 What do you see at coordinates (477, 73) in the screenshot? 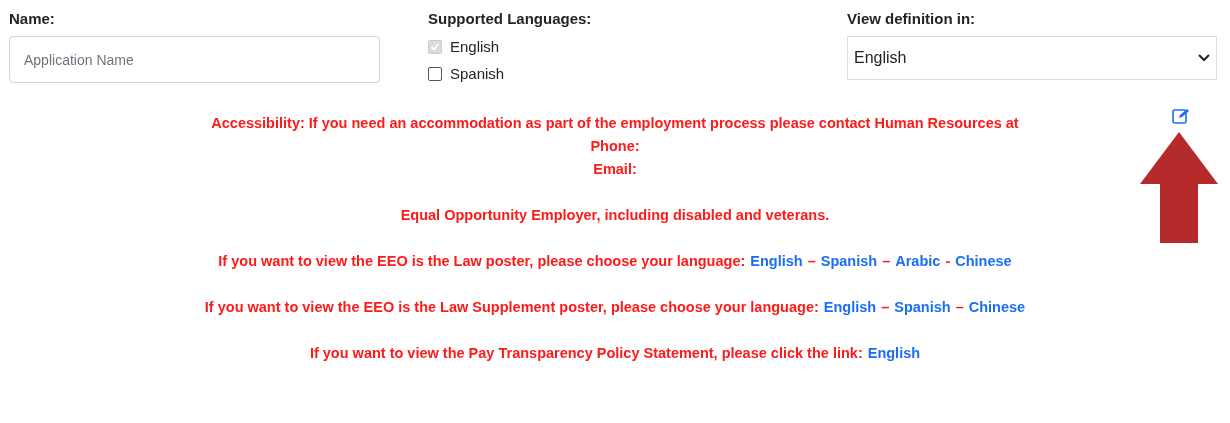
I see `checkbox-label: Spanish` at bounding box center [477, 73].